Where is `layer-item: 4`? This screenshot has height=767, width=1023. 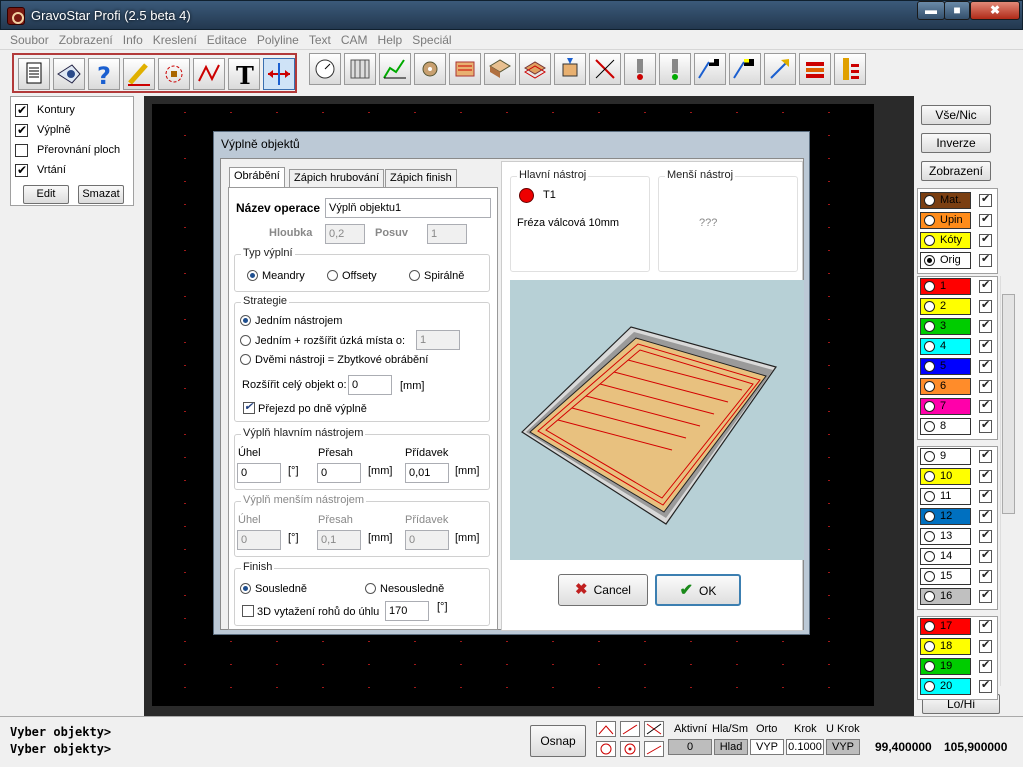
layer-item: 4 is located at coordinates (945, 346).